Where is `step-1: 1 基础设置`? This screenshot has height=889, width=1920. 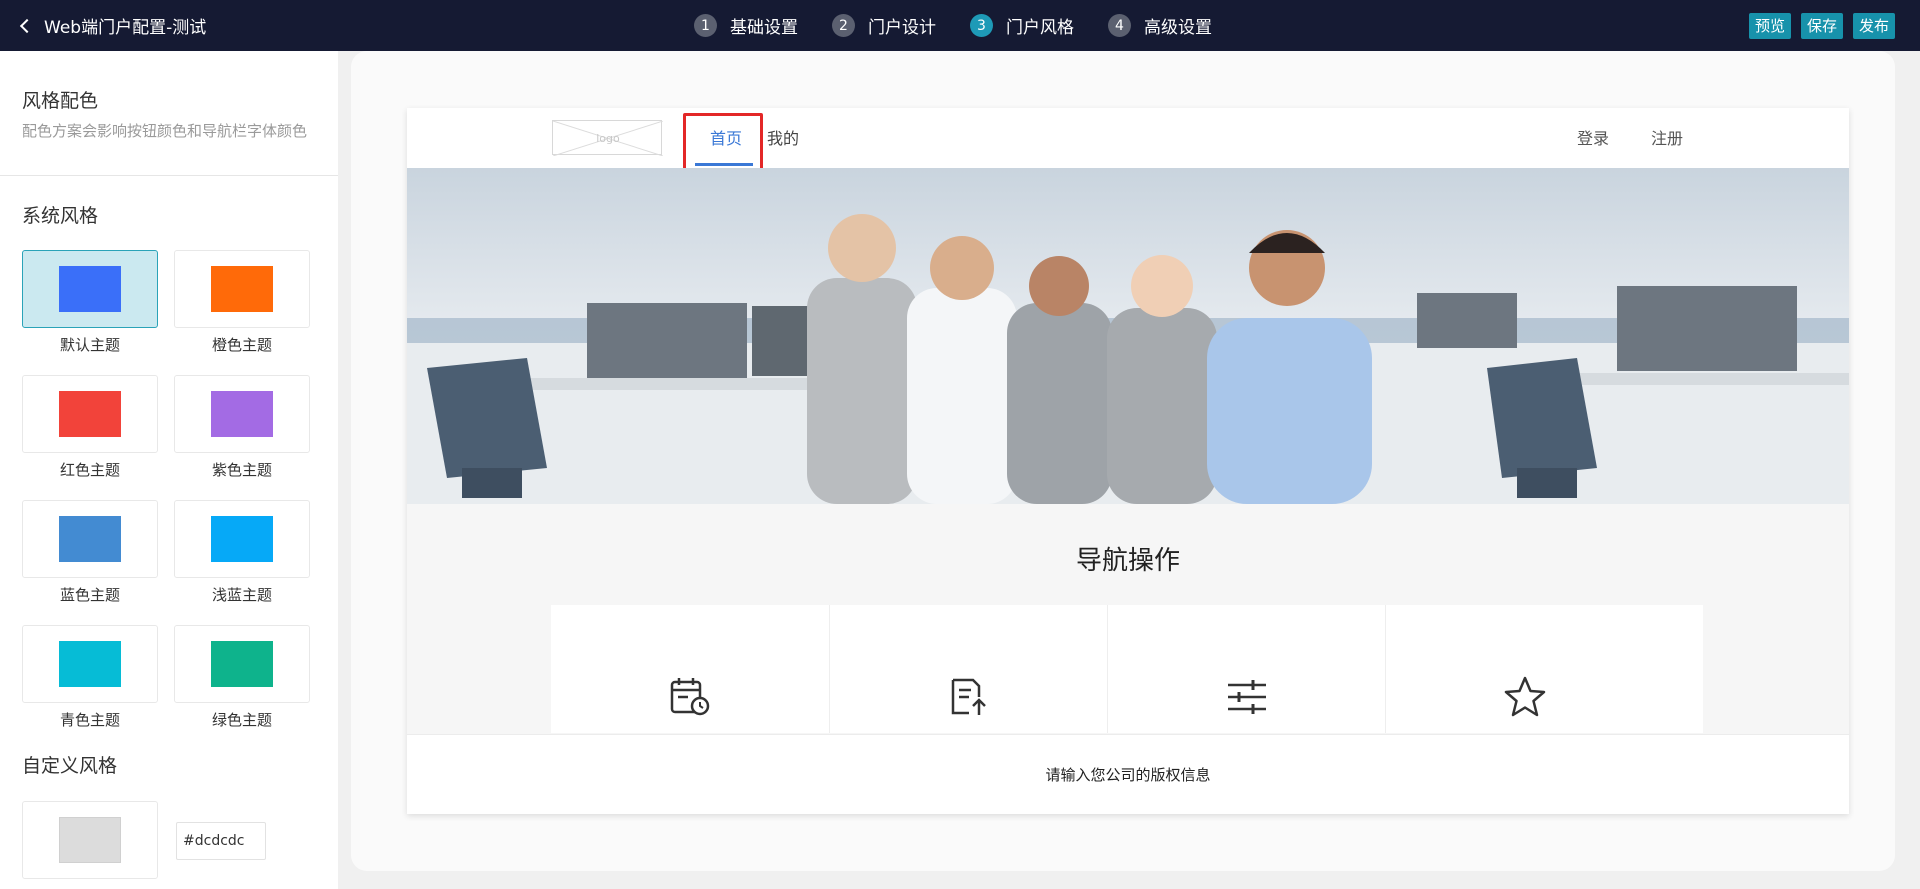 step-1: 1 基础设置 is located at coordinates (746, 25).